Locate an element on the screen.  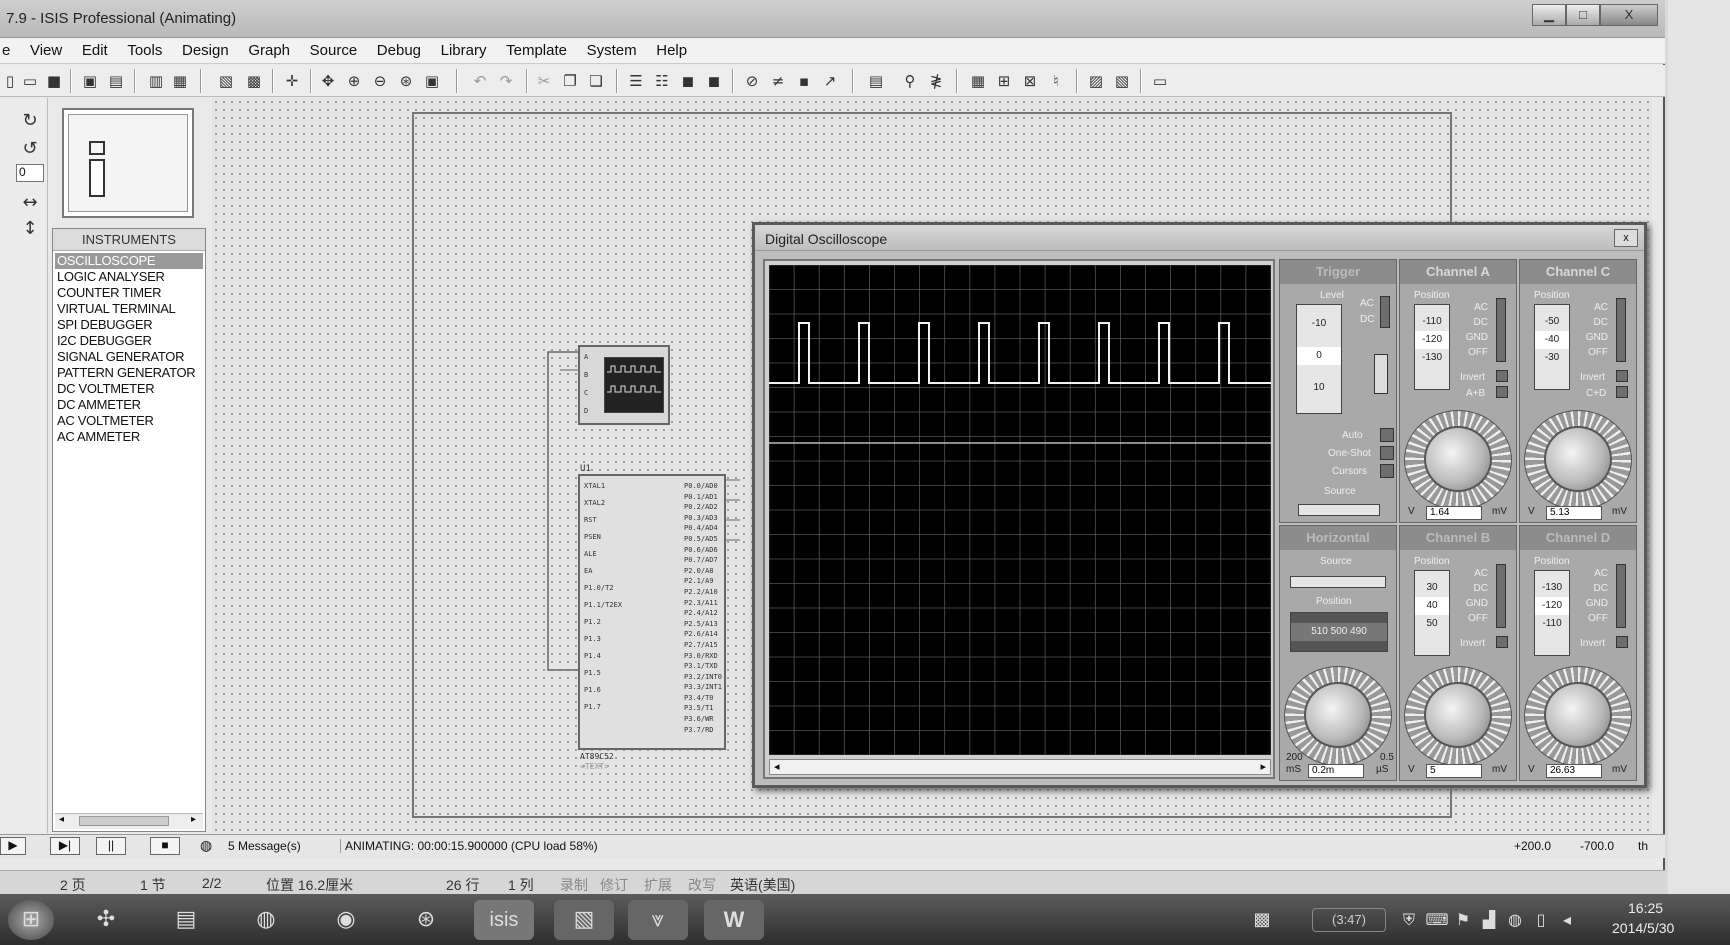
export-icon: ▤ is located at coordinates (116, 81).